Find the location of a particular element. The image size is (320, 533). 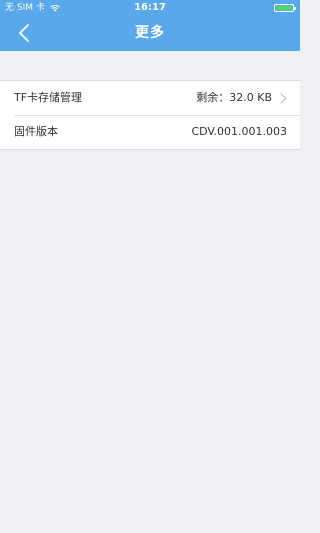

battery-icon is located at coordinates (285, 8).